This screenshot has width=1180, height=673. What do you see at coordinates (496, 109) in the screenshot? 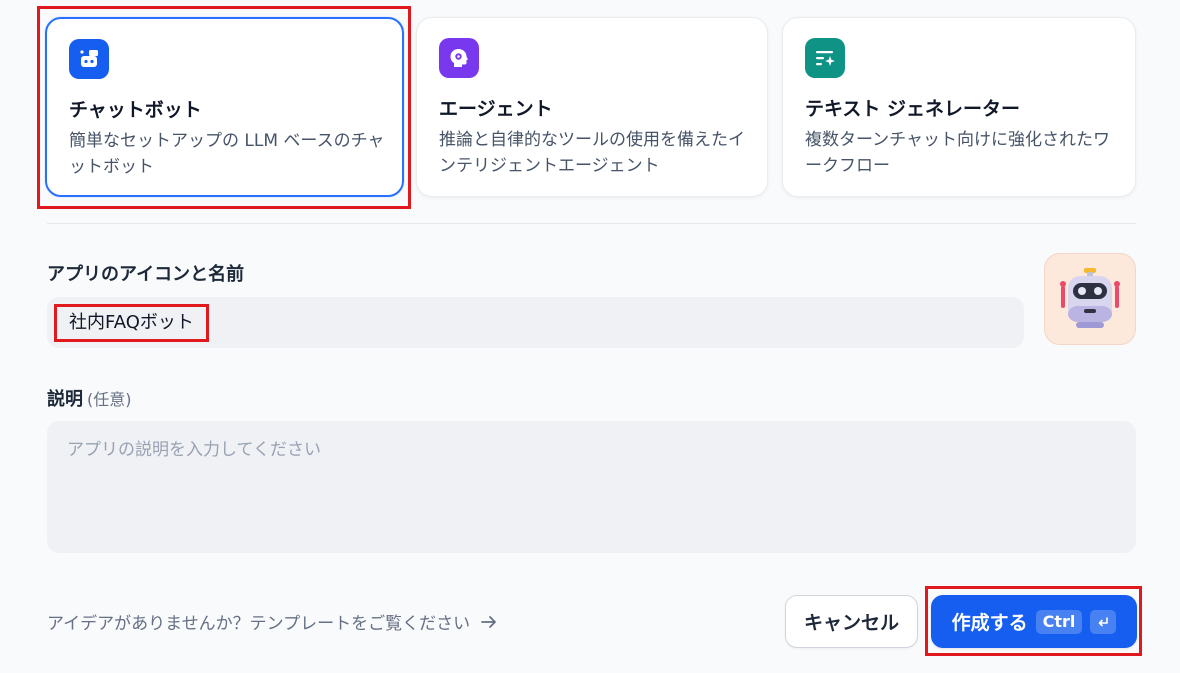
I see `app-type-title: エージェント` at bounding box center [496, 109].